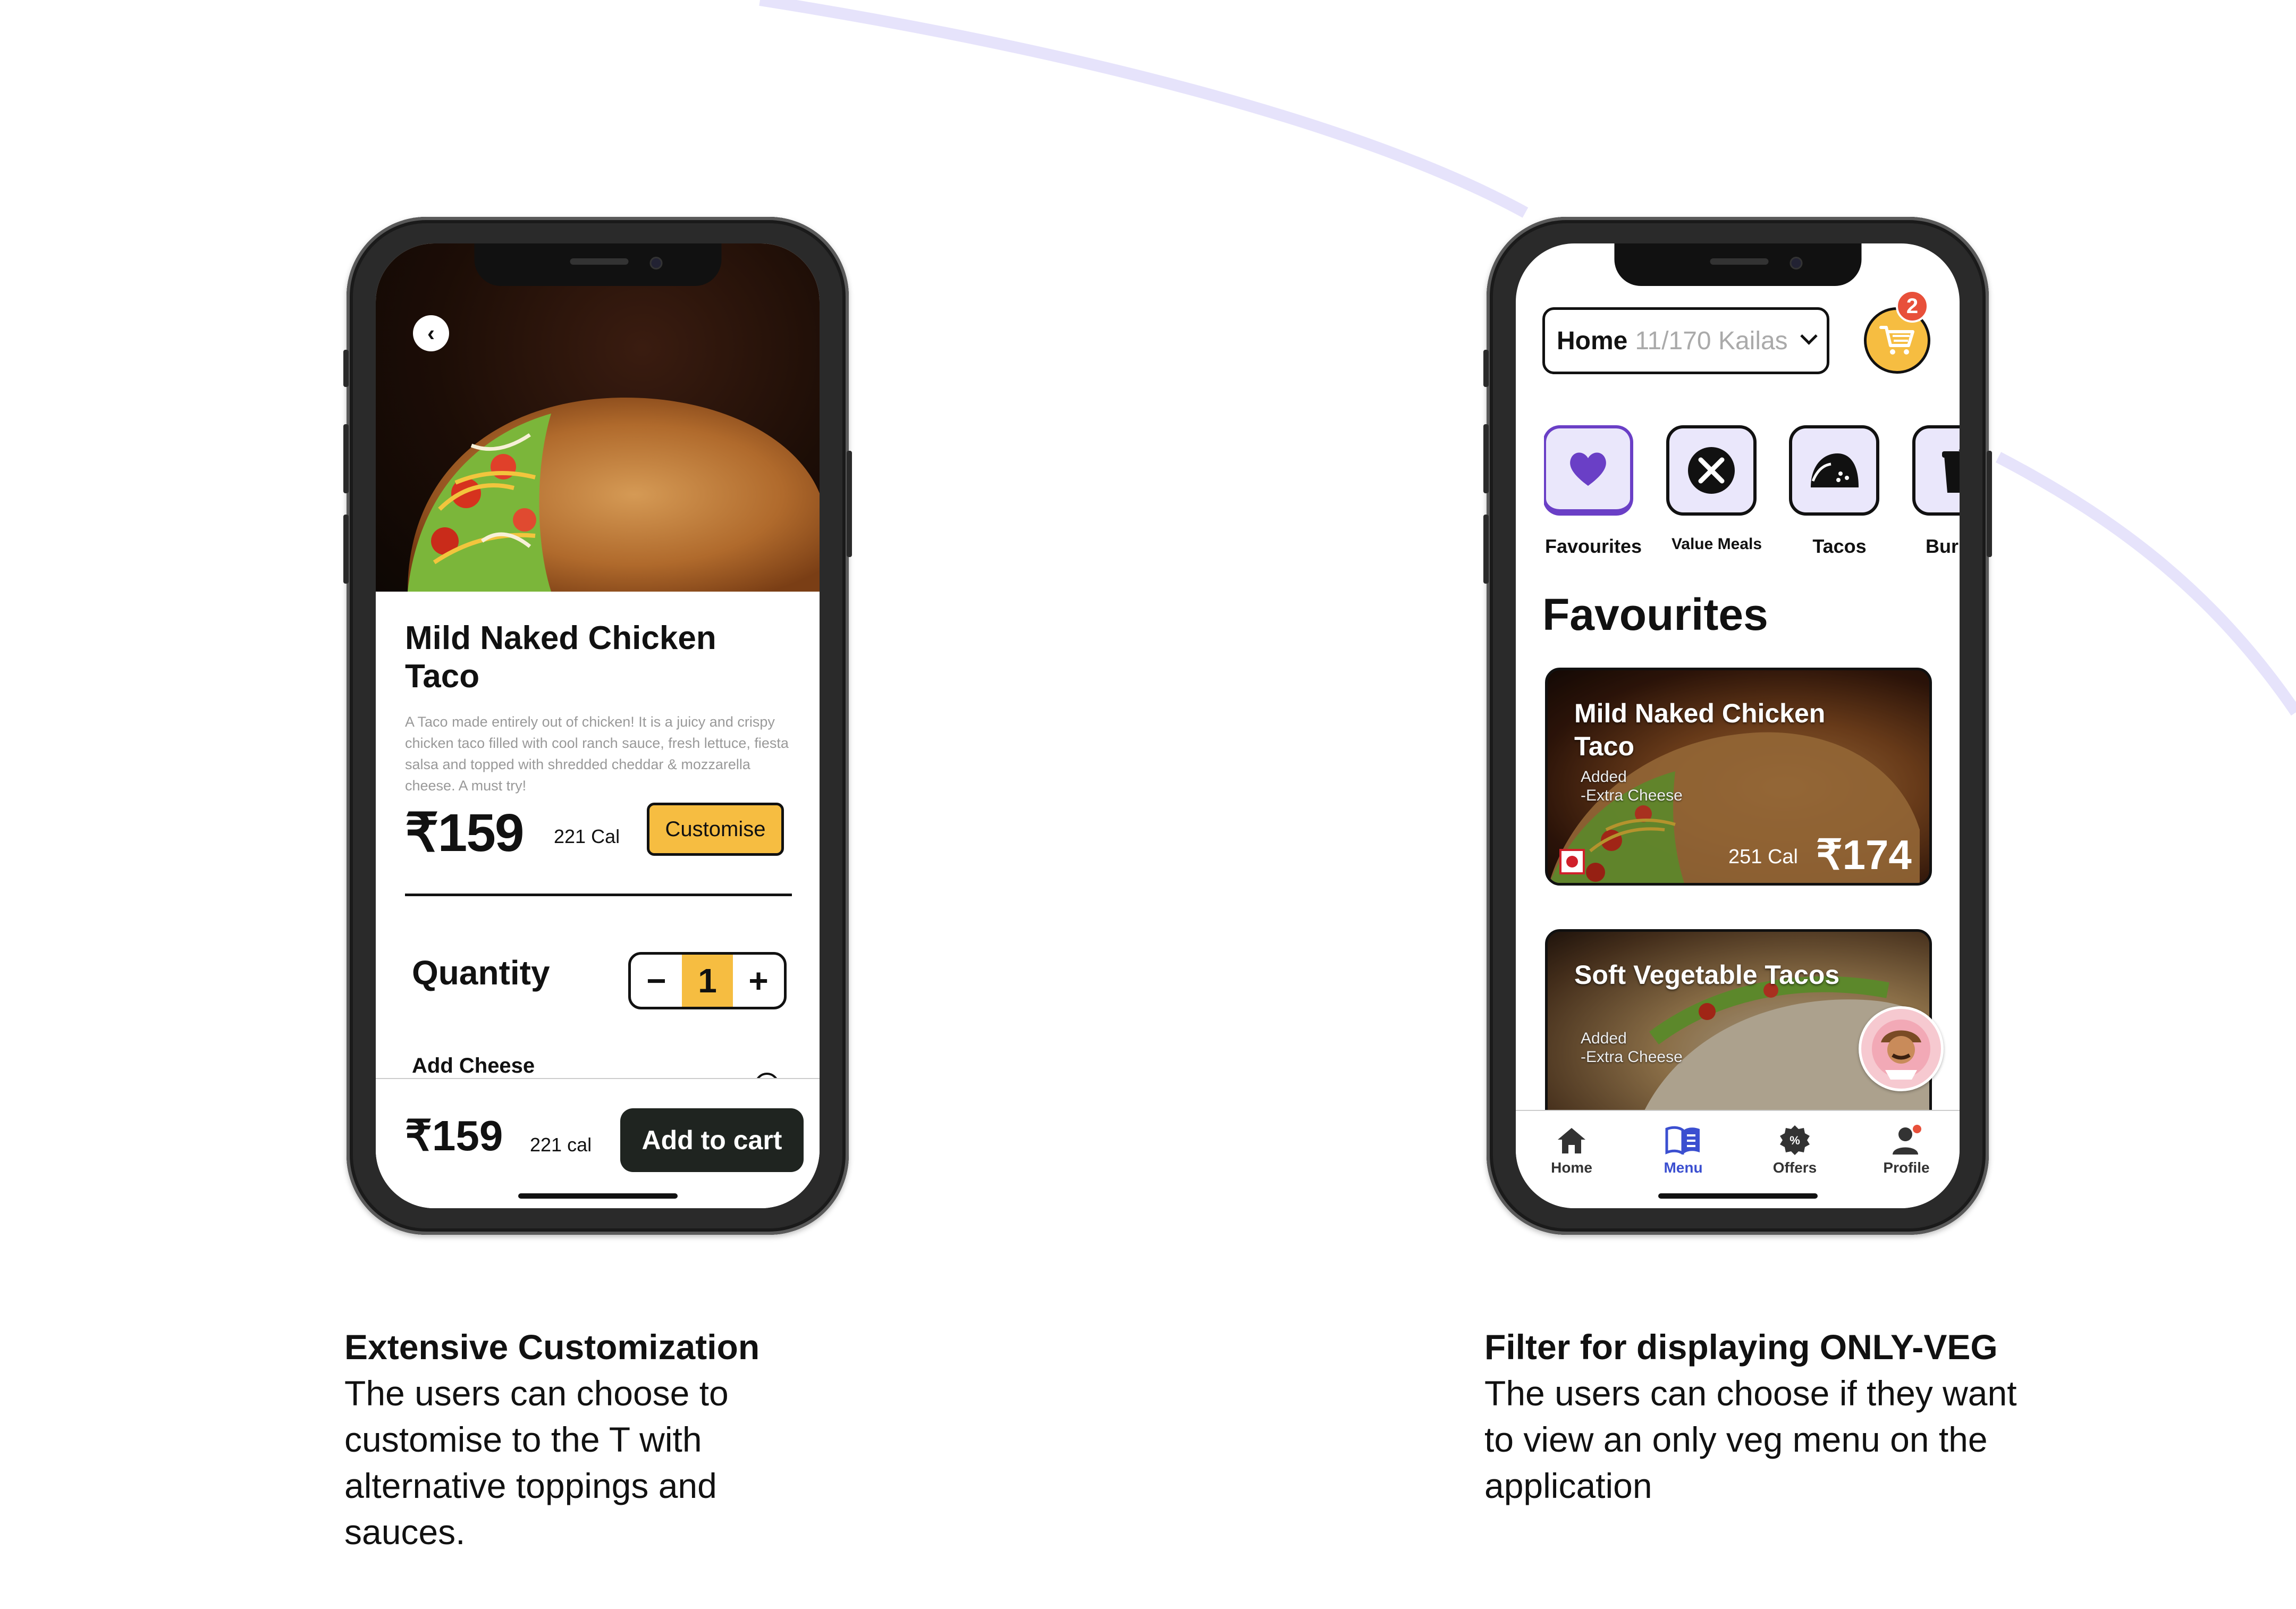  I want to click on category-label: Favourites, so click(1593, 546).